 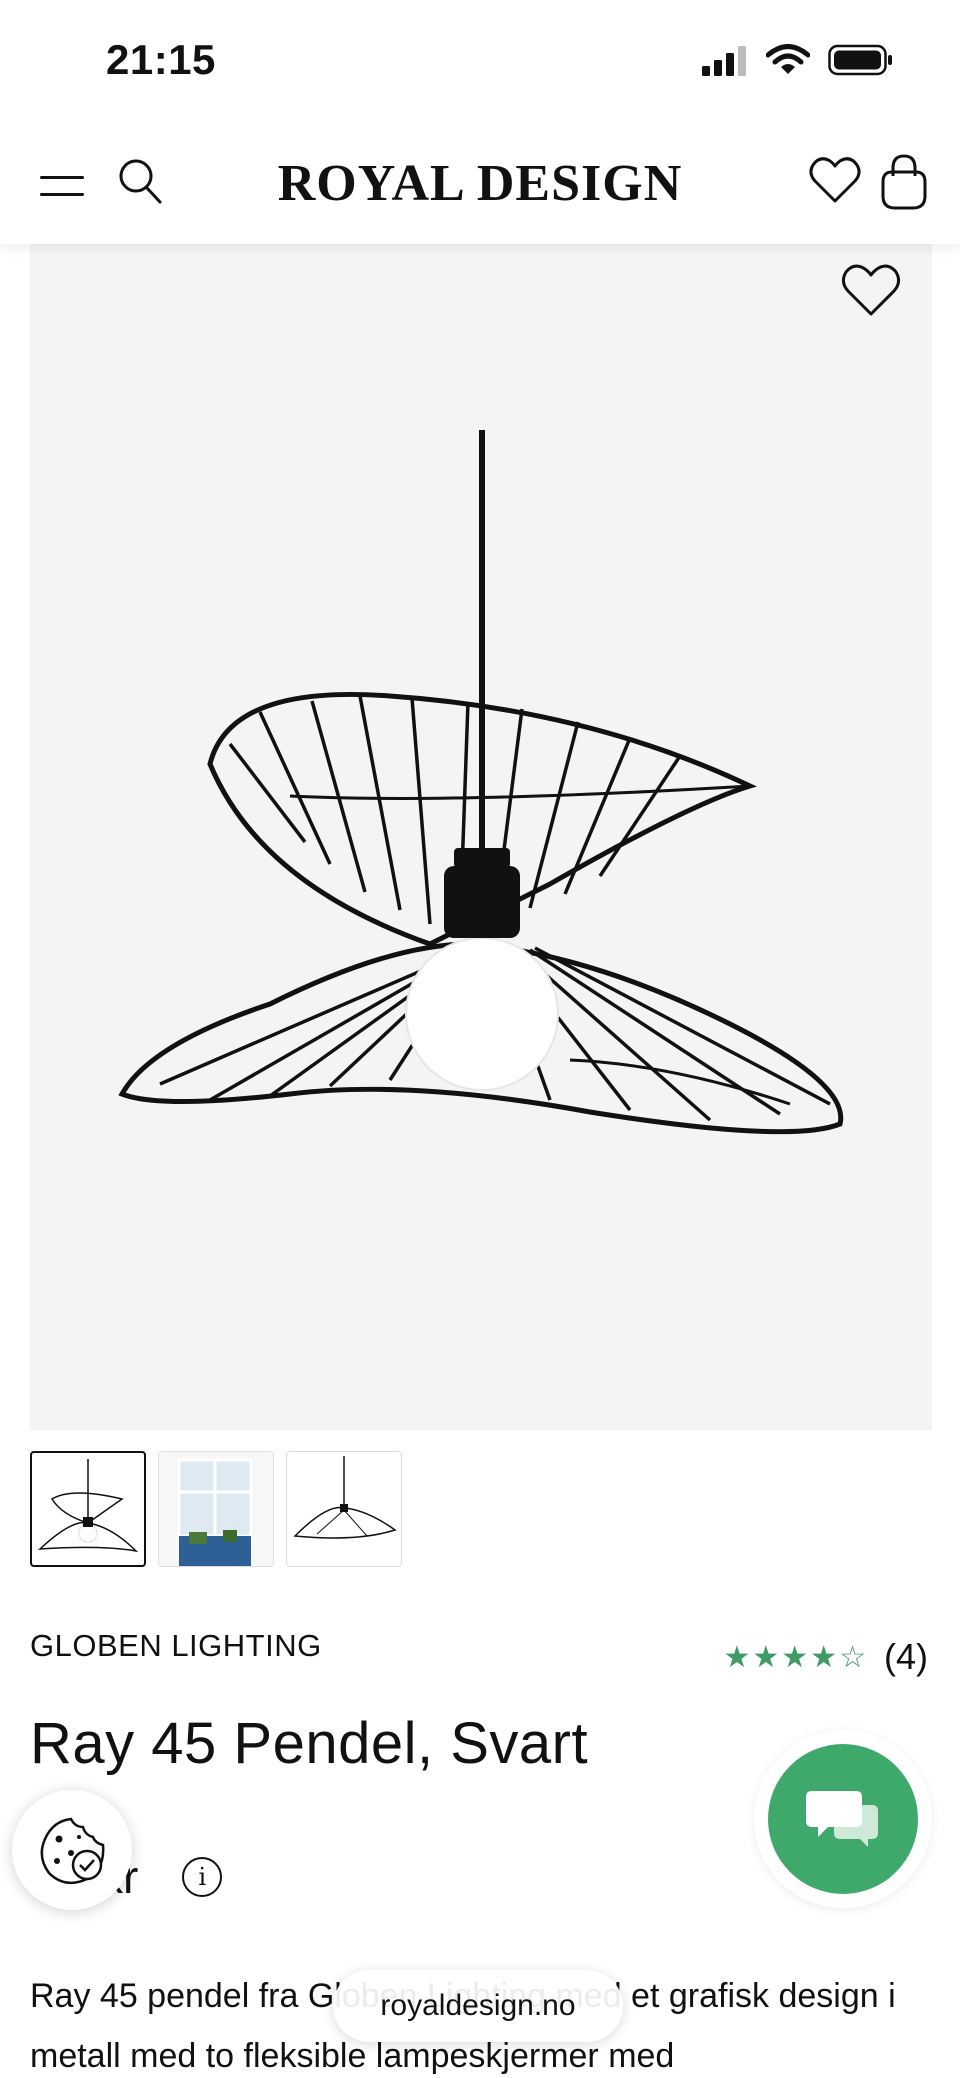 What do you see at coordinates (724, 61) in the screenshot?
I see `signal-icon` at bounding box center [724, 61].